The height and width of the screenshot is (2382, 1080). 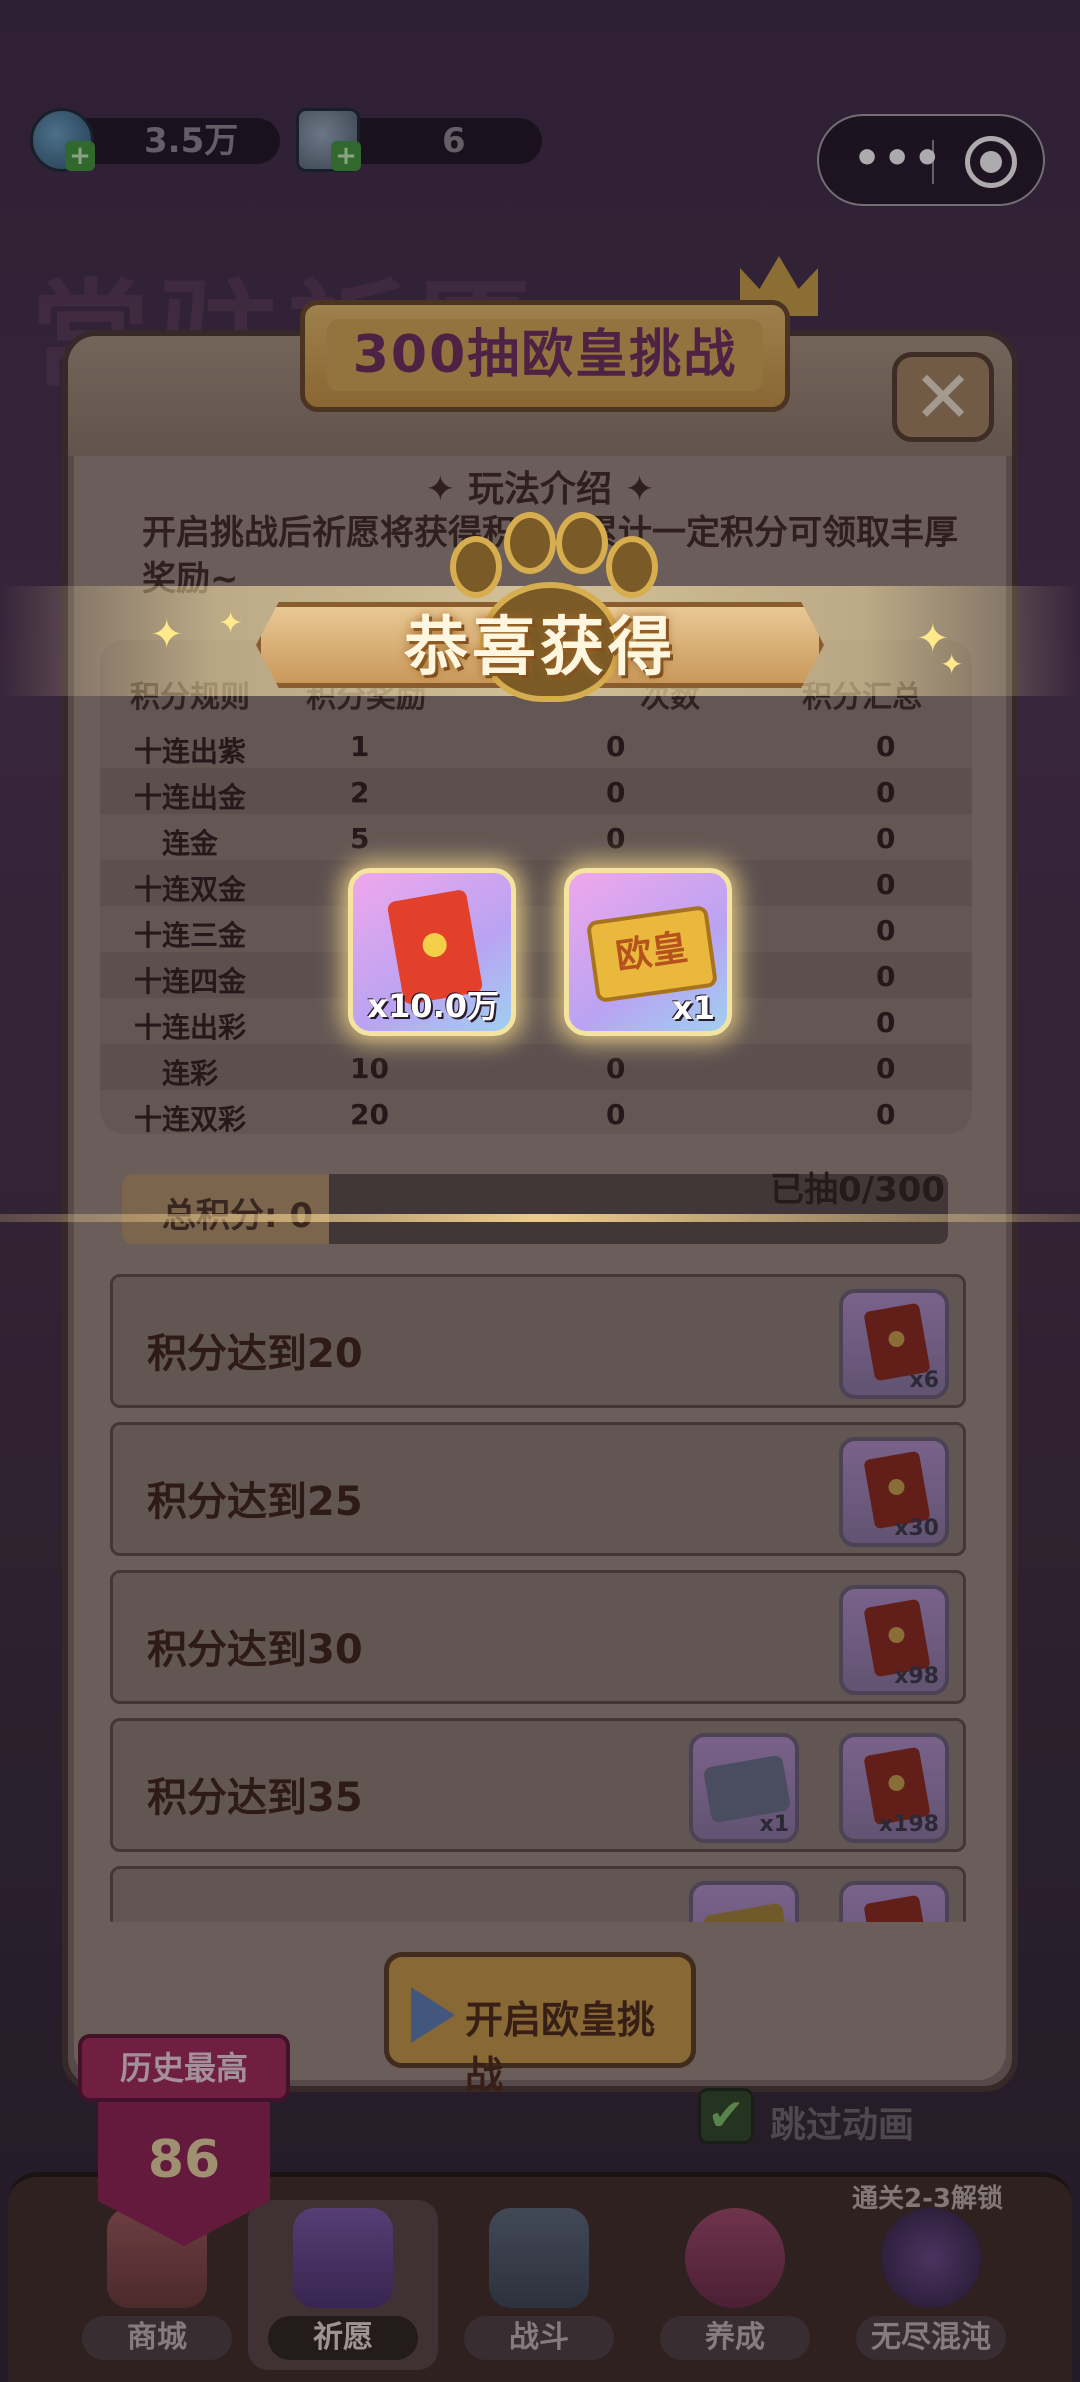 What do you see at coordinates (433, 1006) in the screenshot?
I see `prize-count: x10.0万` at bounding box center [433, 1006].